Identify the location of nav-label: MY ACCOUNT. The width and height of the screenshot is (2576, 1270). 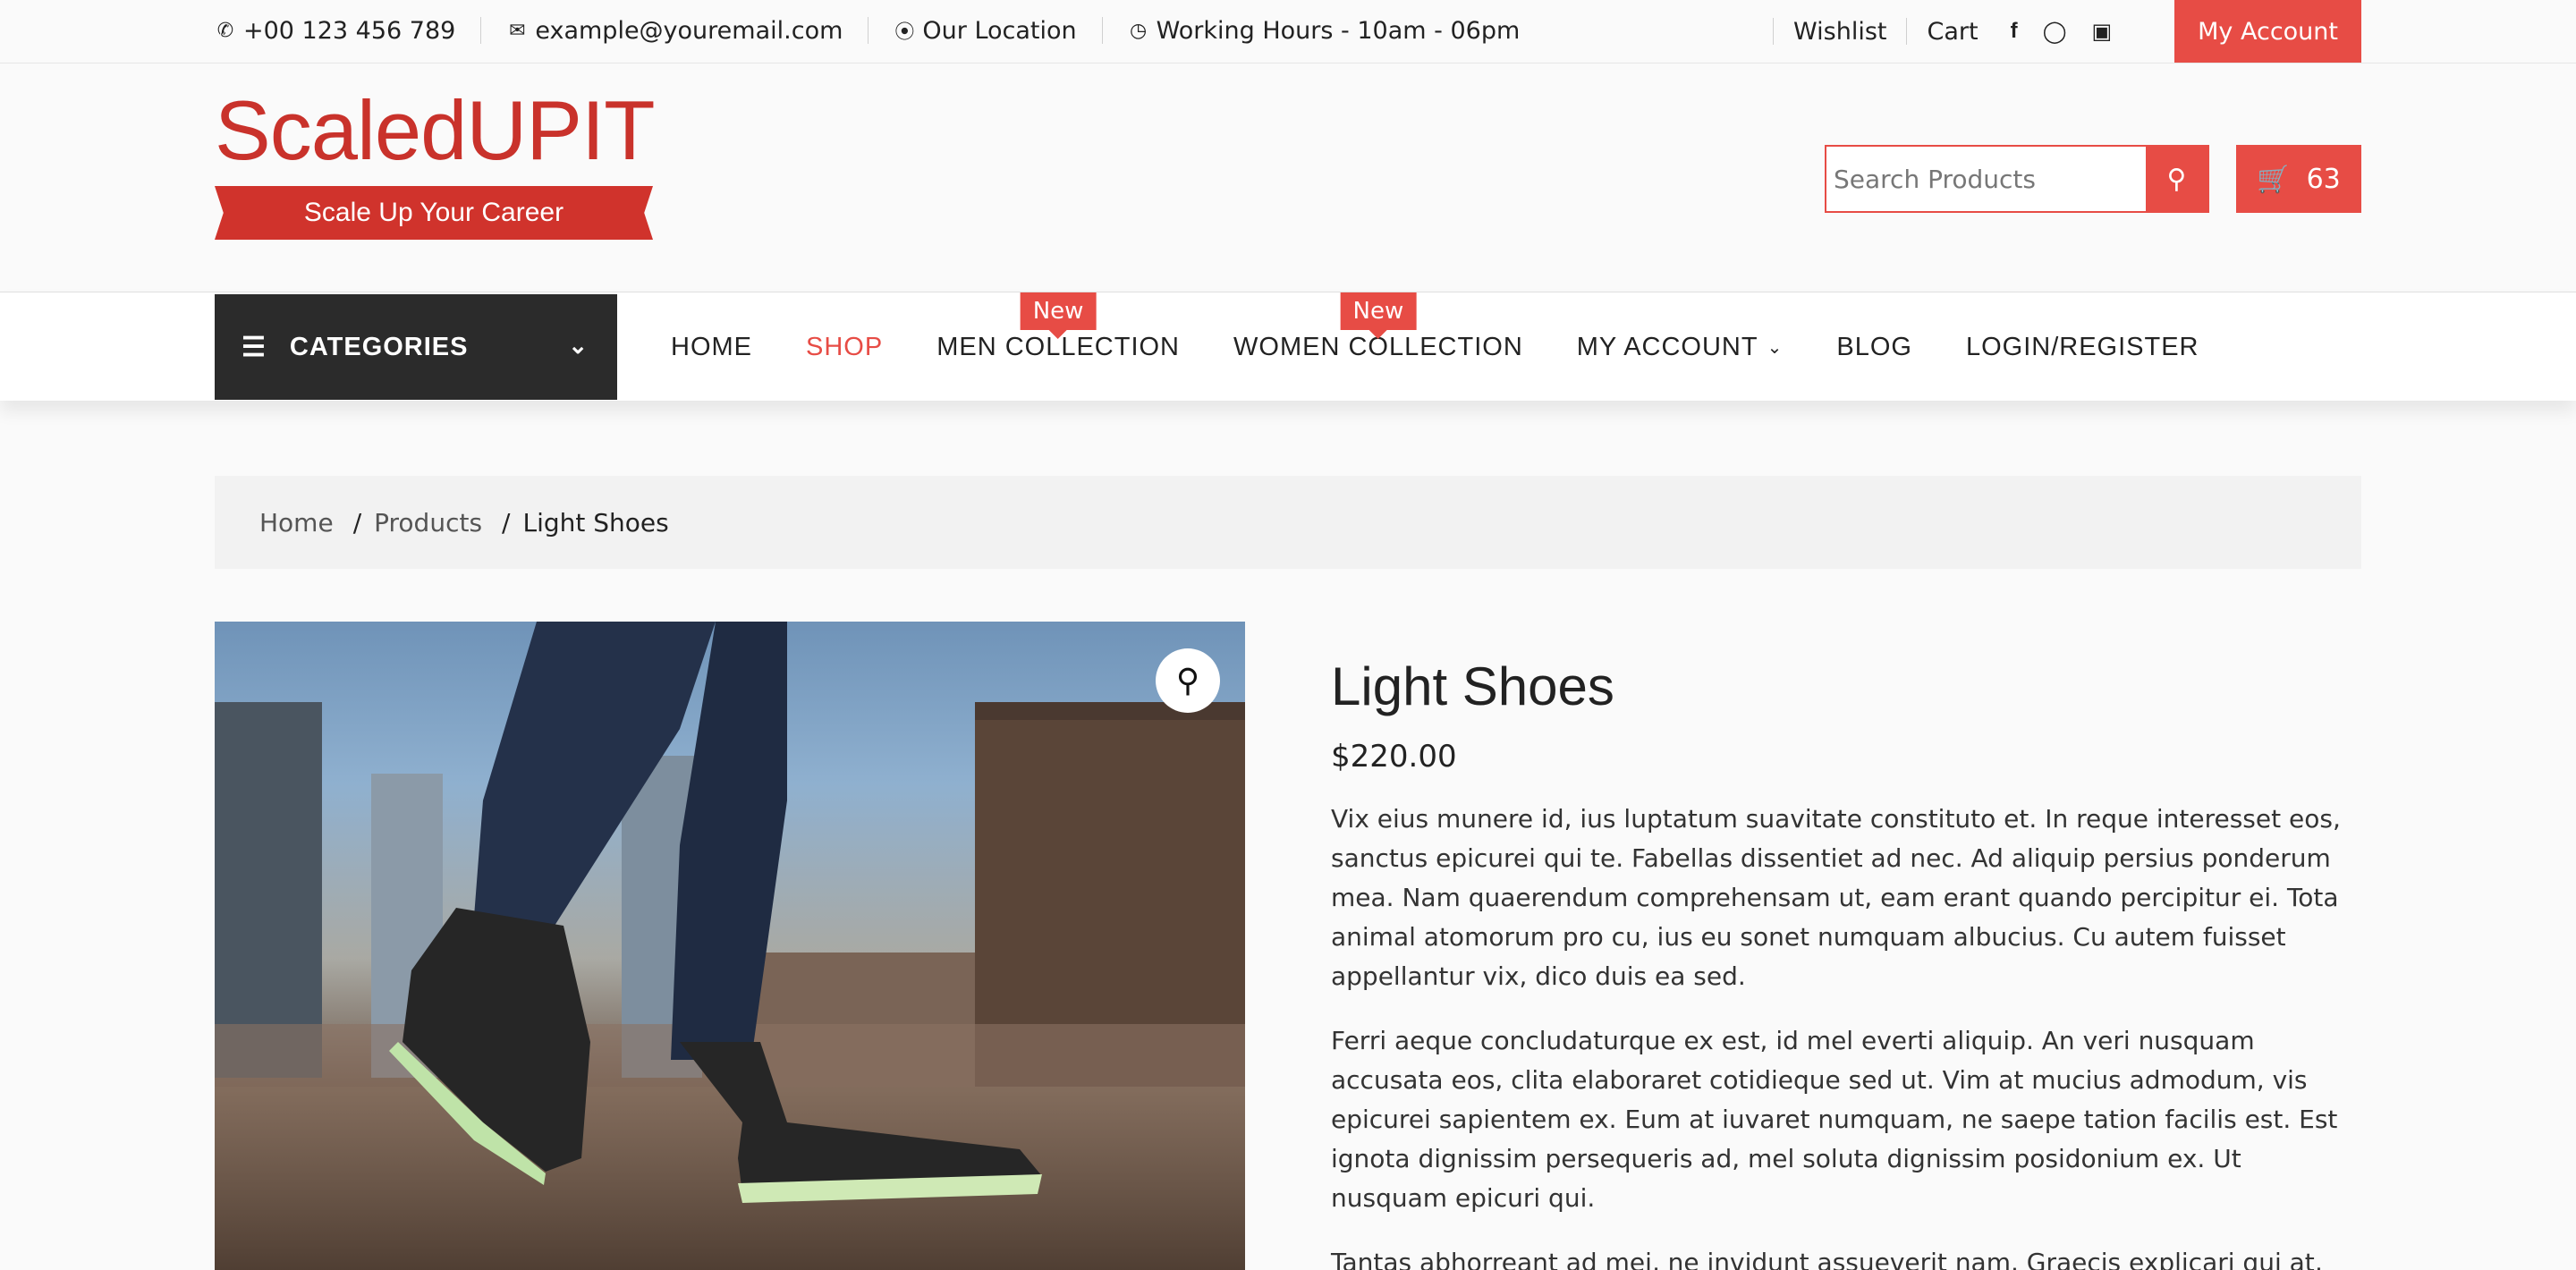
(1667, 346).